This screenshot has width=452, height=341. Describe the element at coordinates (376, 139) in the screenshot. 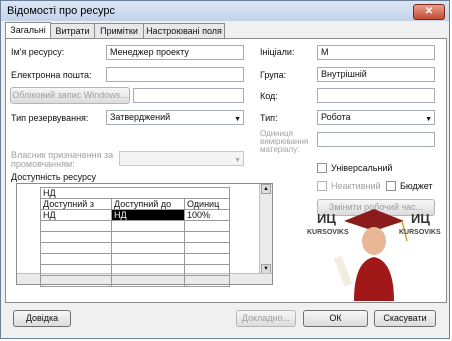

I see `material-units-field` at that location.